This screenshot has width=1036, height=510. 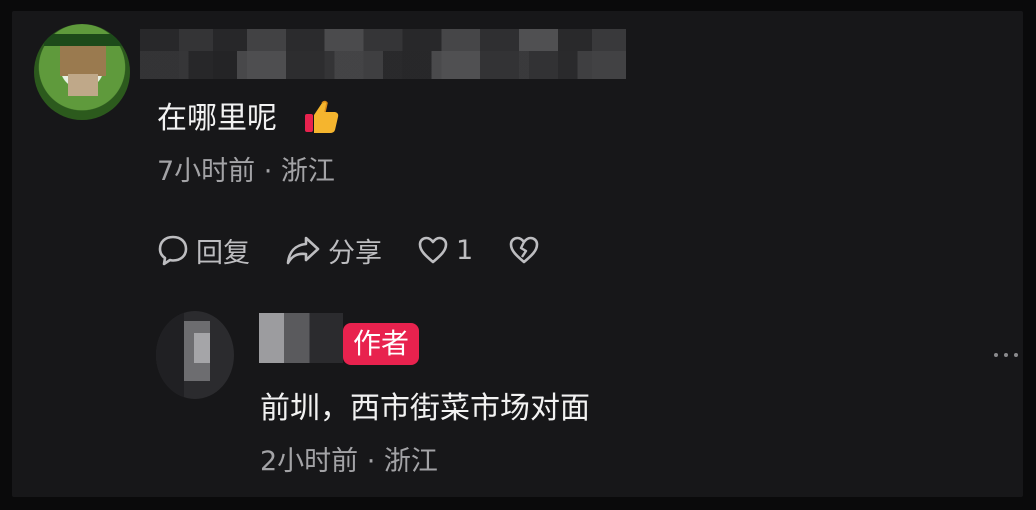 I want to click on dislike-button, so click(x=524, y=250).